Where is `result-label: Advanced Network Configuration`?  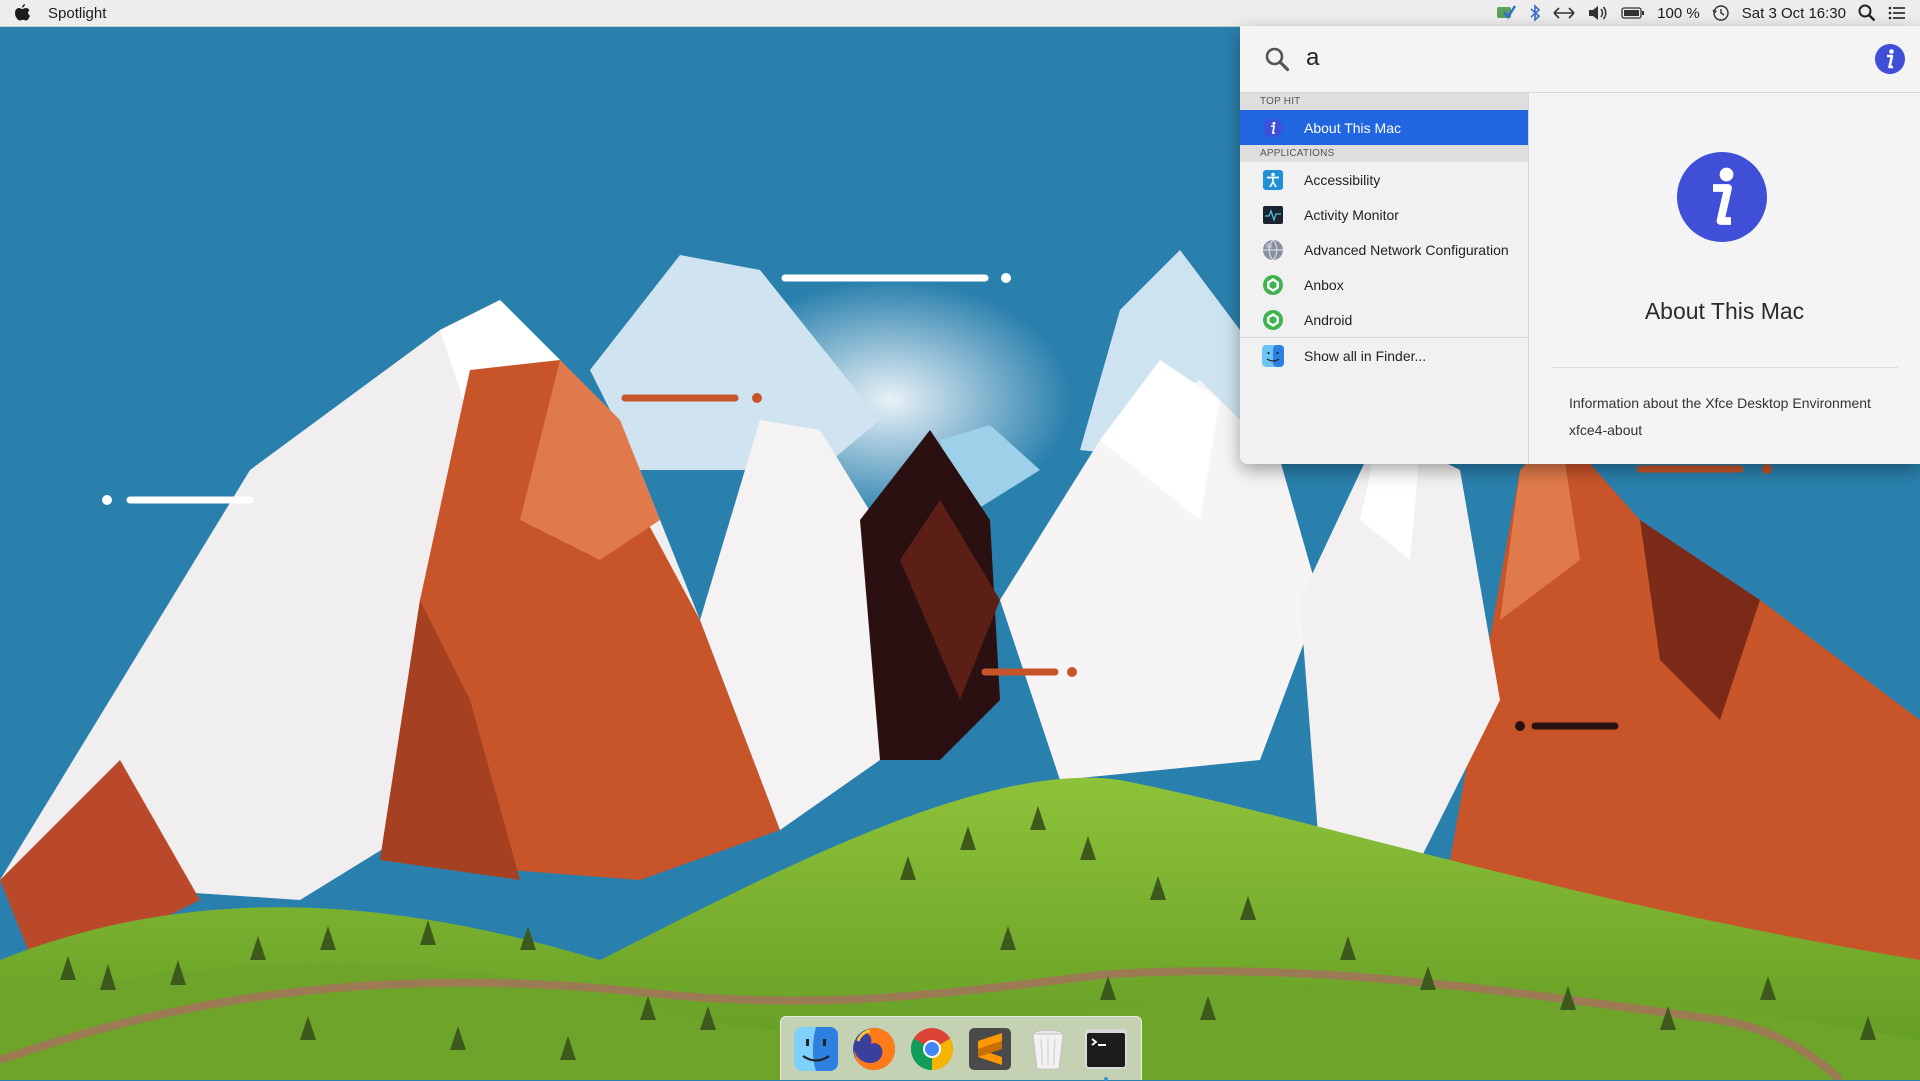
result-label: Advanced Network Configuration is located at coordinates (1406, 249).